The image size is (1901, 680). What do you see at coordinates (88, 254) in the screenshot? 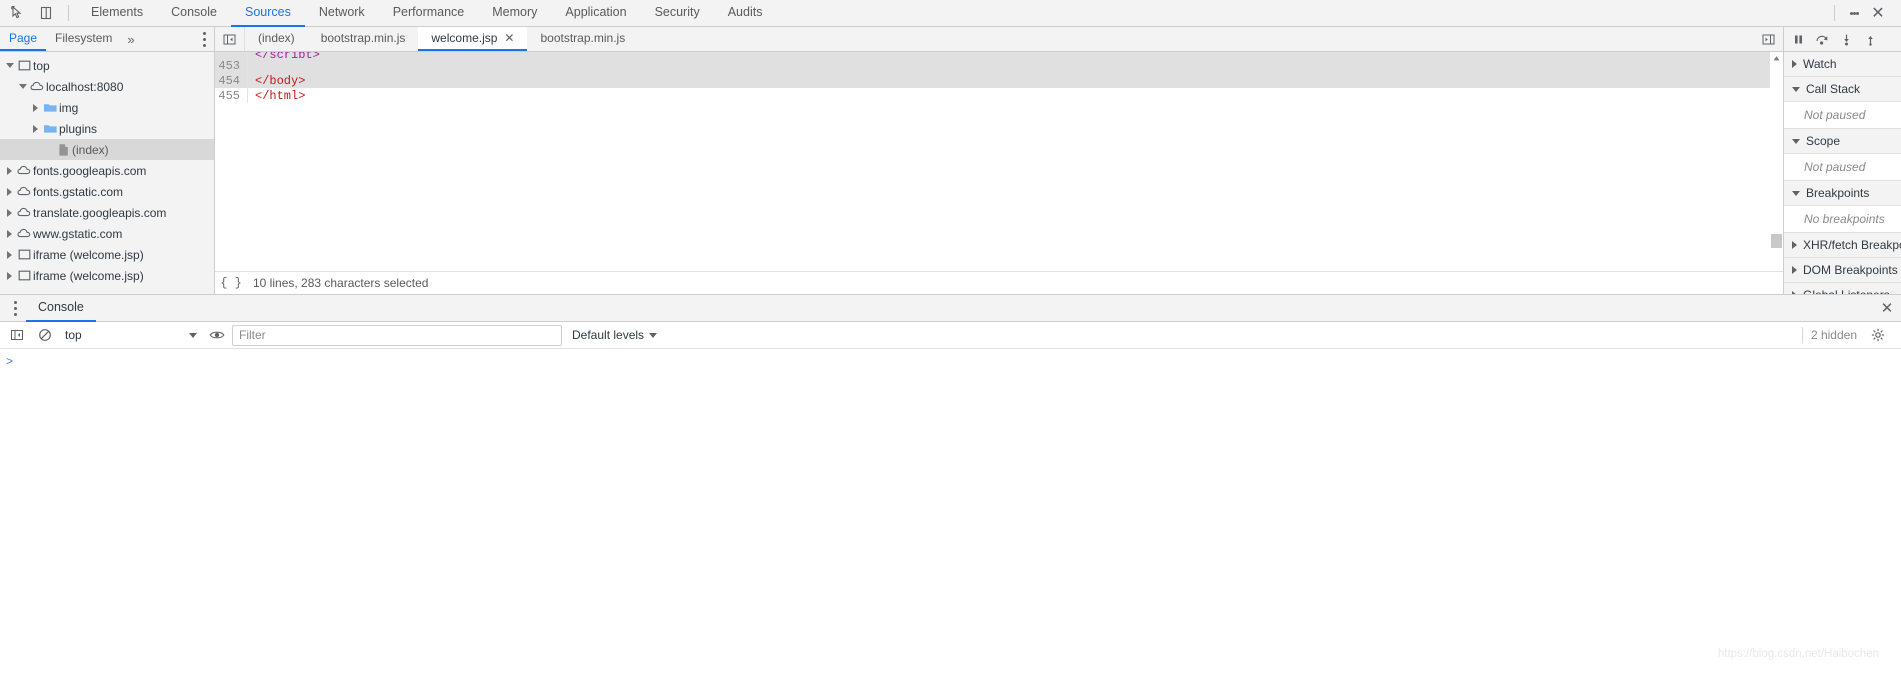
I see `tree-item-label: iframe (welcome.jsp)` at bounding box center [88, 254].